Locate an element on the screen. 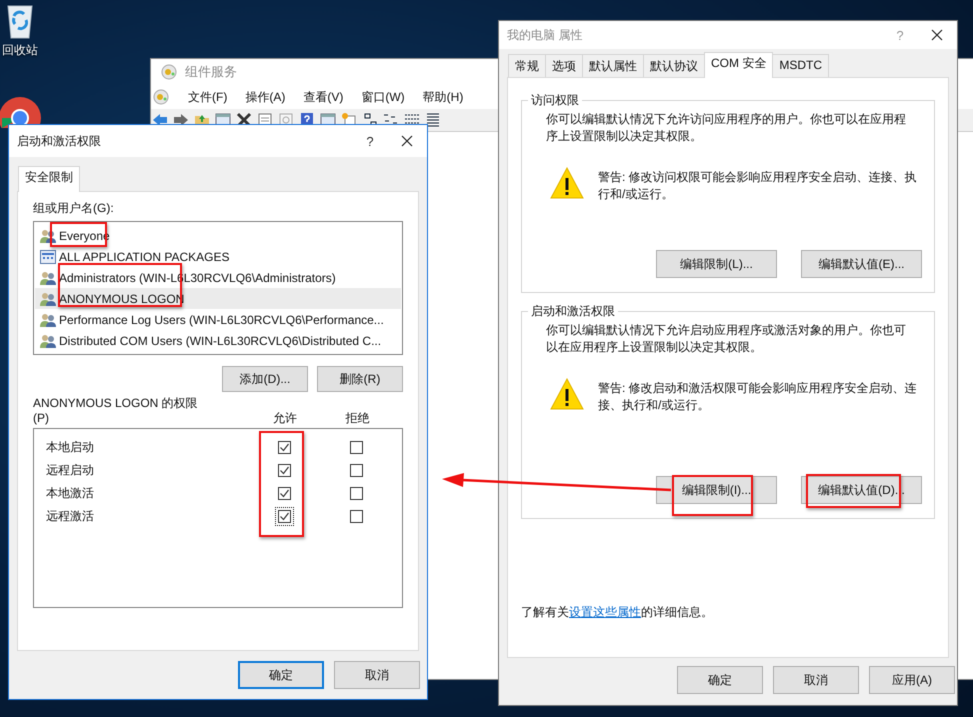 This screenshot has height=717, width=973. desktop-icon-label: 回收站 is located at coordinates (19, 50).